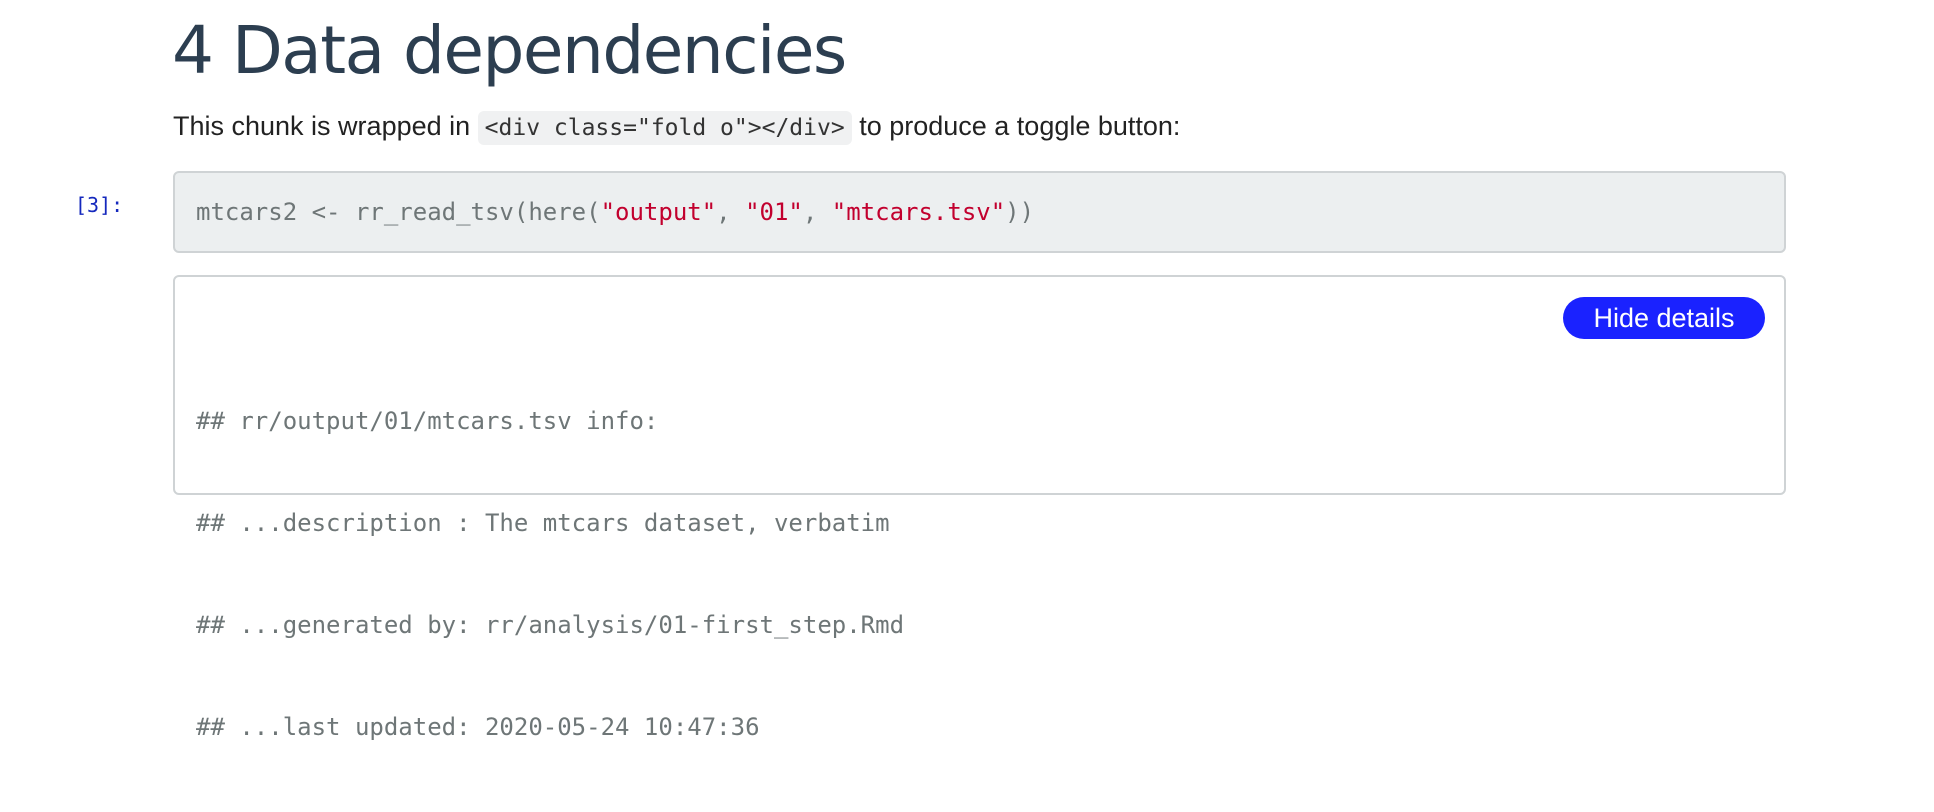  I want to click on intro-text-after: to produce a toggle button:, so click(1016, 126).